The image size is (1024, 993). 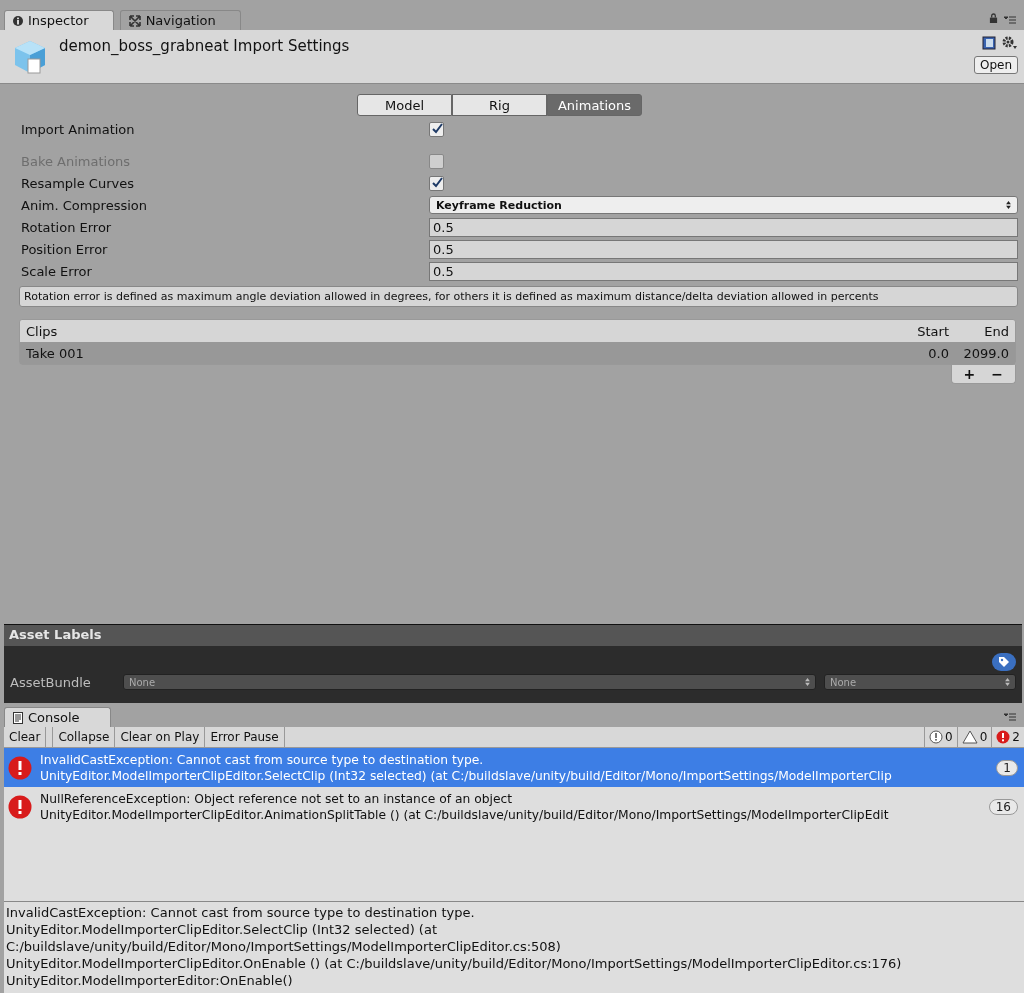 I want to click on tag-button, so click(x=1004, y=662).